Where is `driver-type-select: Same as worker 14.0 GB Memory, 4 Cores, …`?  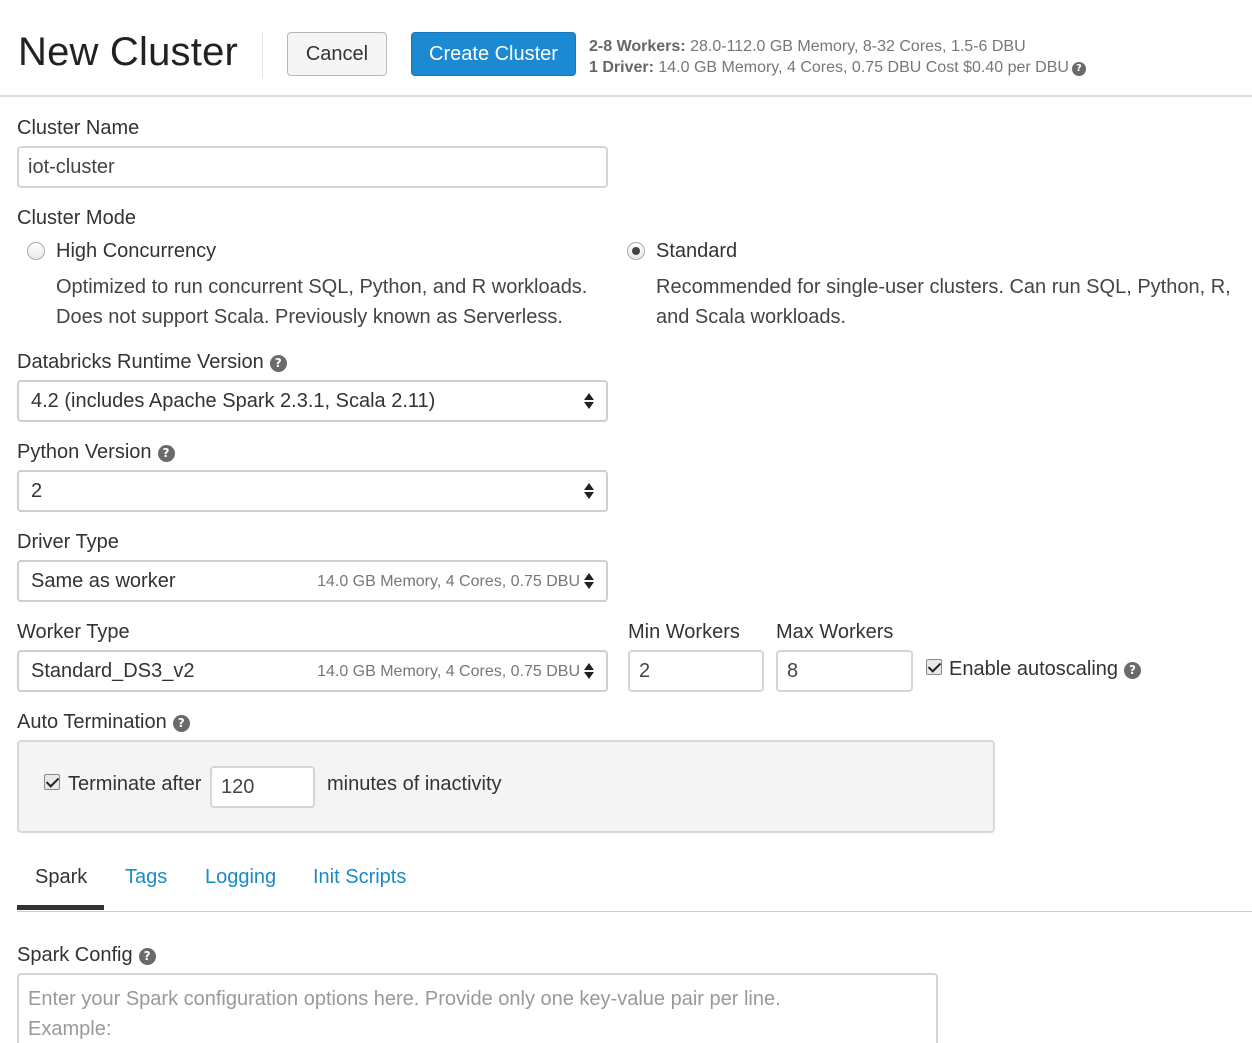 driver-type-select: Same as worker 14.0 GB Memory, 4 Cores, … is located at coordinates (312, 581).